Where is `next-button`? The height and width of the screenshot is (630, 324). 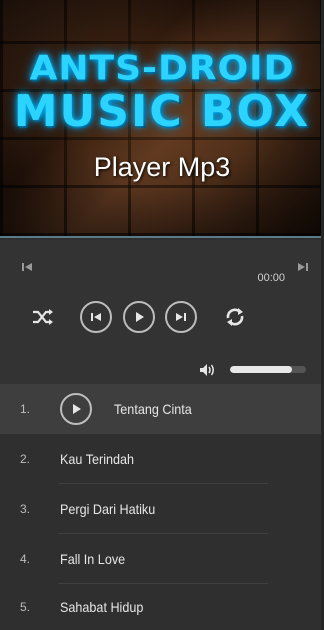 next-button is located at coordinates (181, 317).